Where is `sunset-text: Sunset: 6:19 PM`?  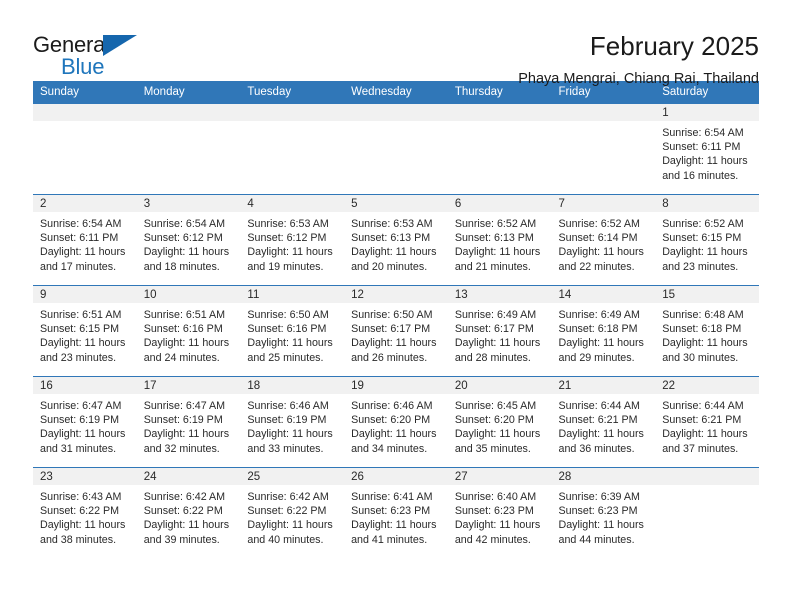 sunset-text: Sunset: 6:19 PM is located at coordinates (80, 420).